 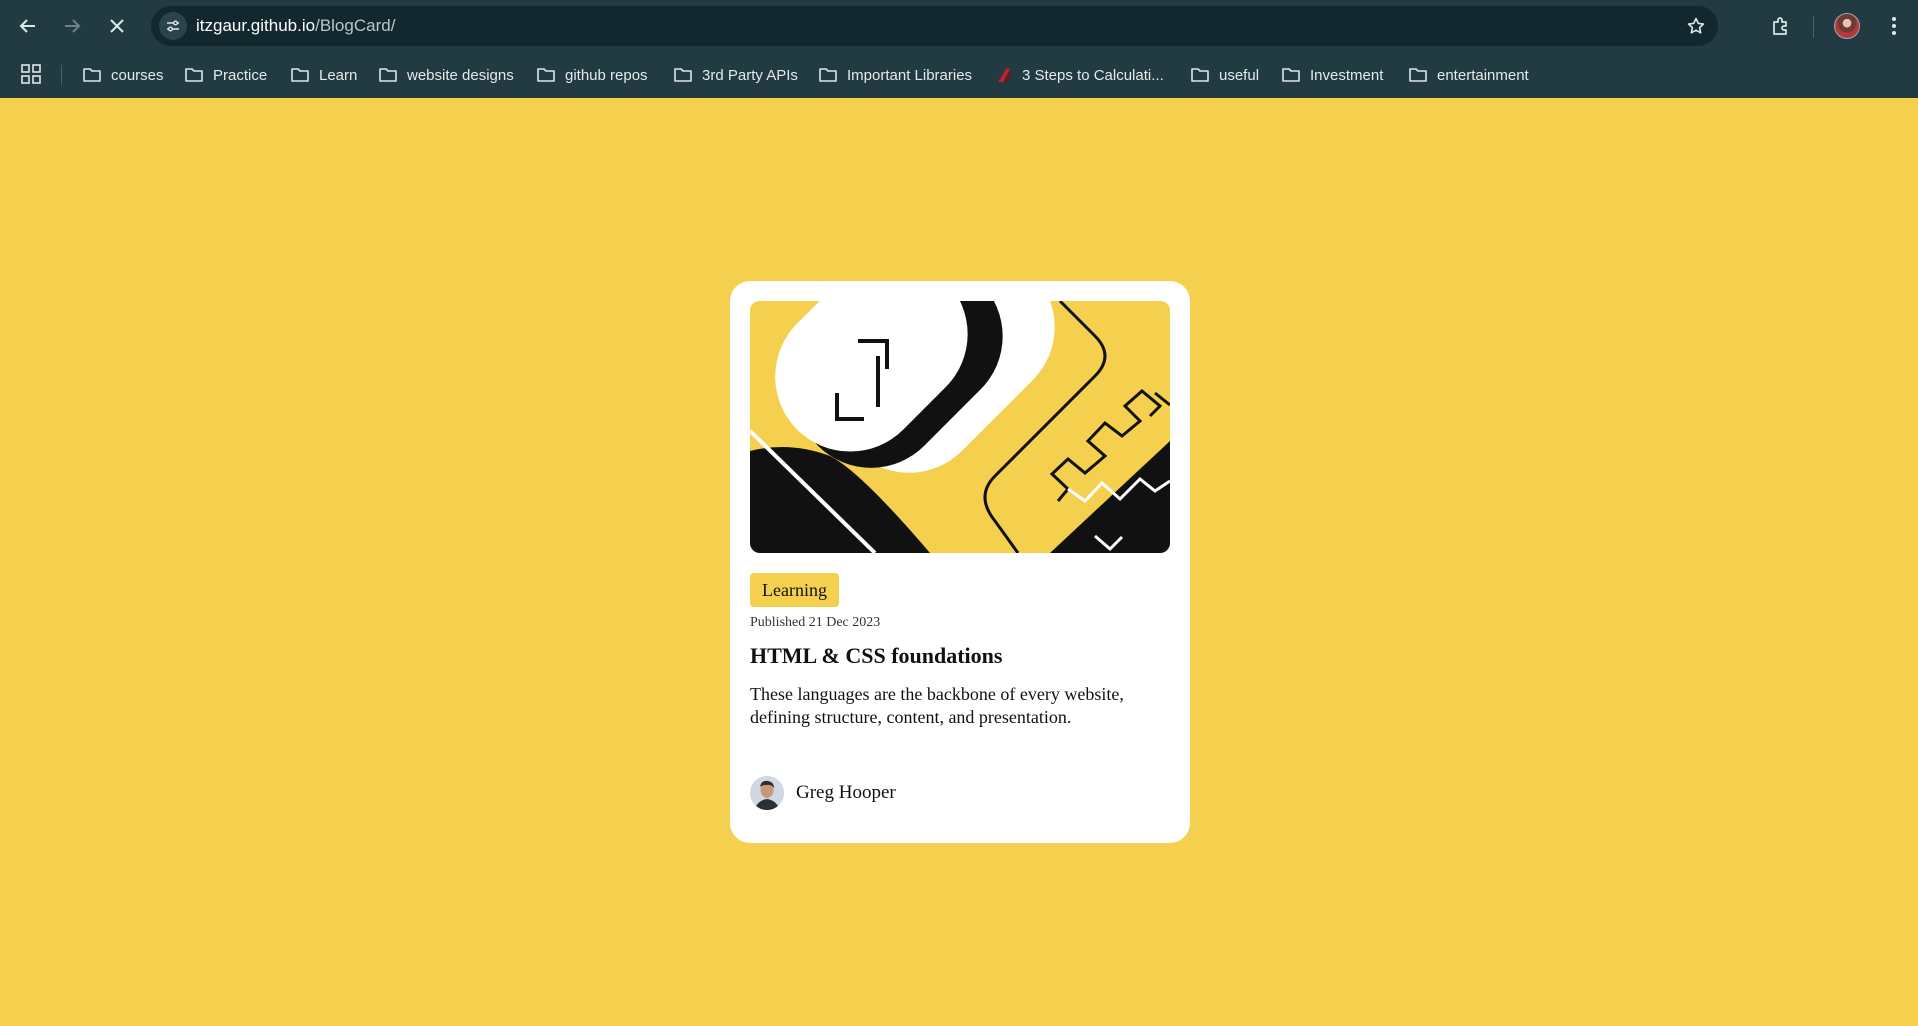 What do you see at coordinates (1696, 26) in the screenshot?
I see `star-icon` at bounding box center [1696, 26].